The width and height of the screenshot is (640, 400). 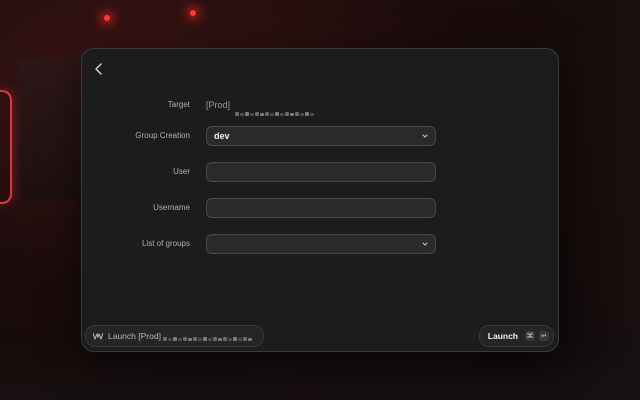 I want to click on app-icon, so click(x=98, y=336).